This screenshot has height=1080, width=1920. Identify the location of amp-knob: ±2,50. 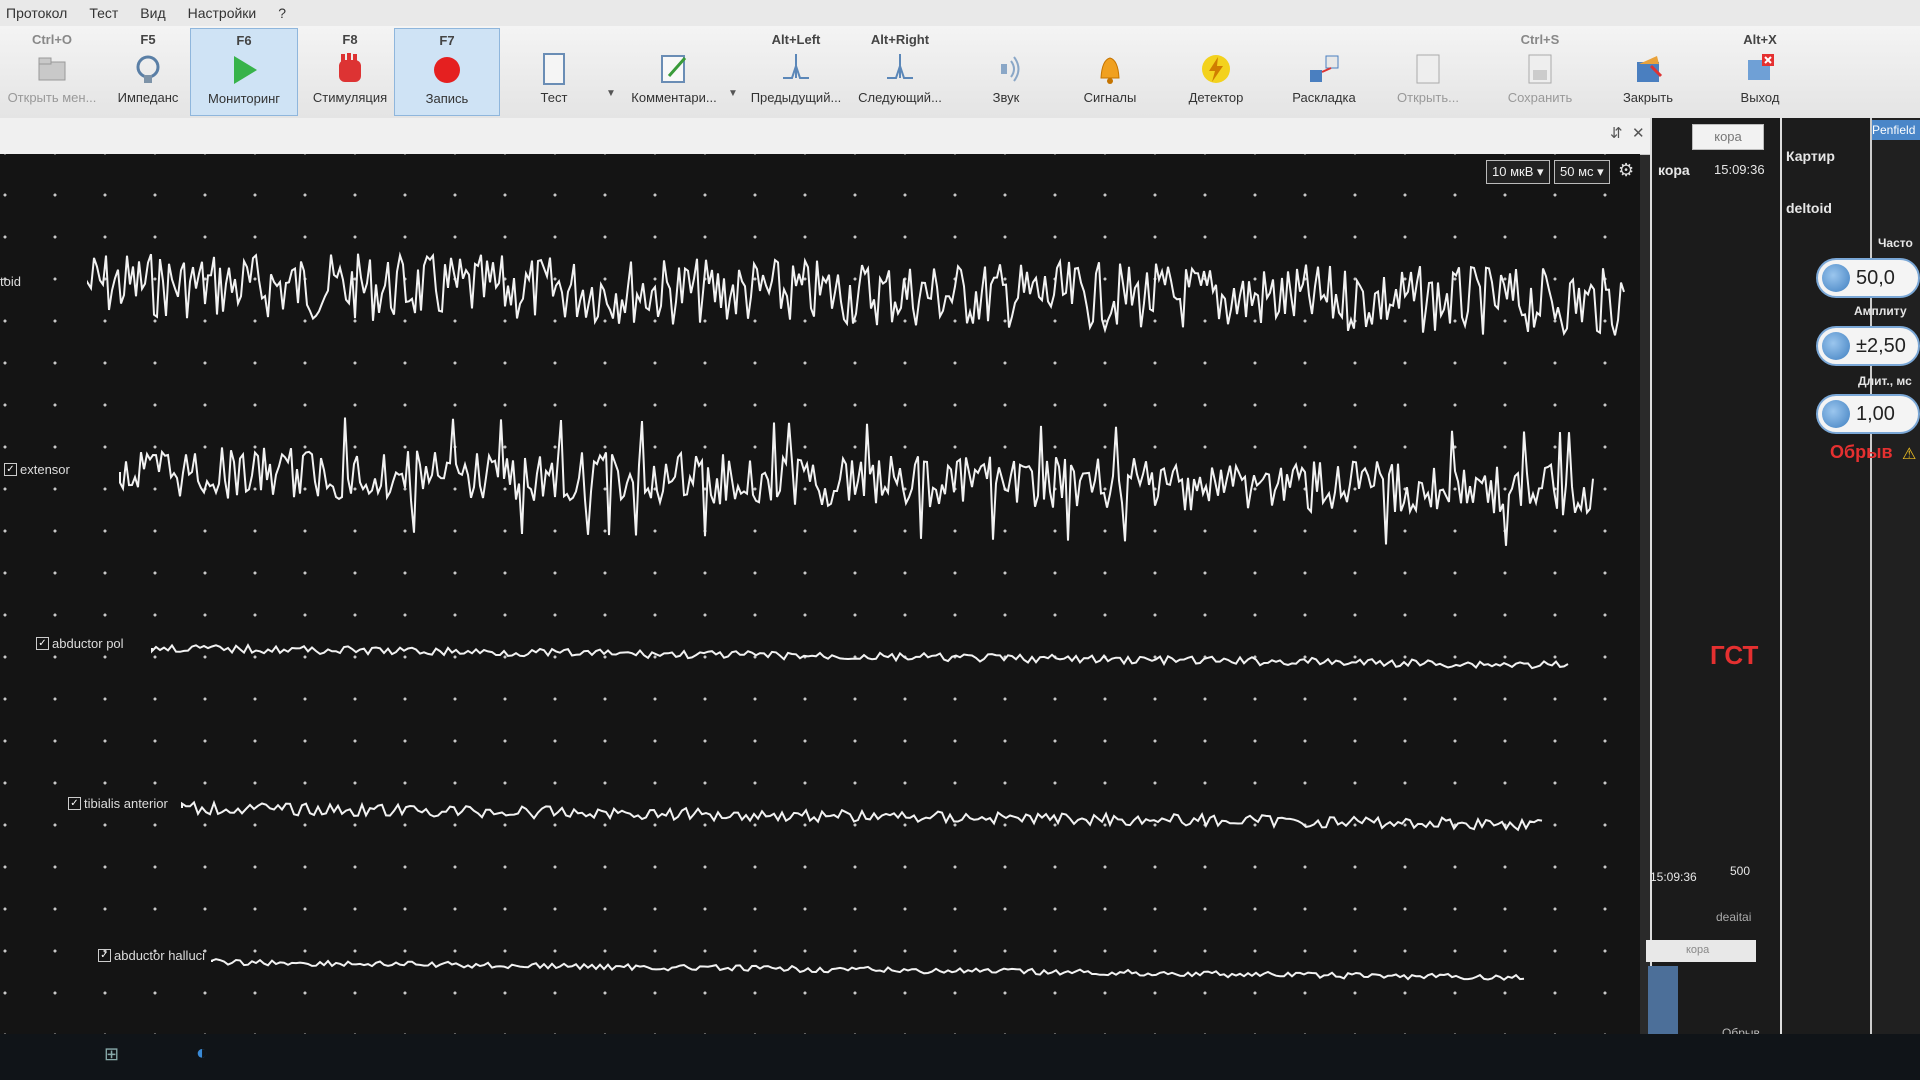
(1868, 346).